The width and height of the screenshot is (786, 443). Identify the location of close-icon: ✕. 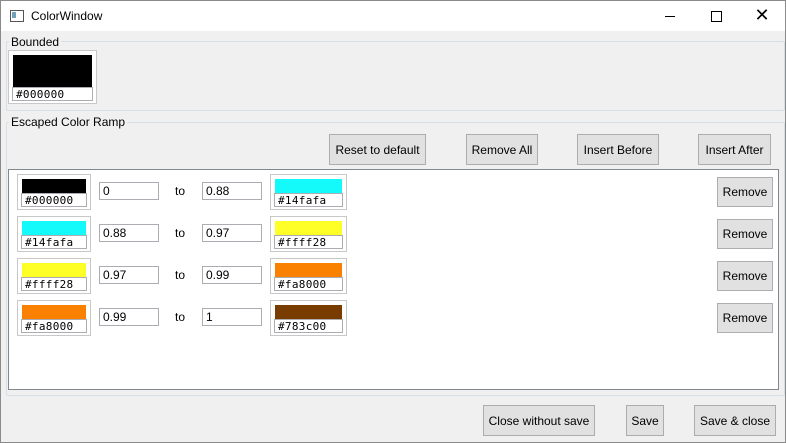
(762, 15).